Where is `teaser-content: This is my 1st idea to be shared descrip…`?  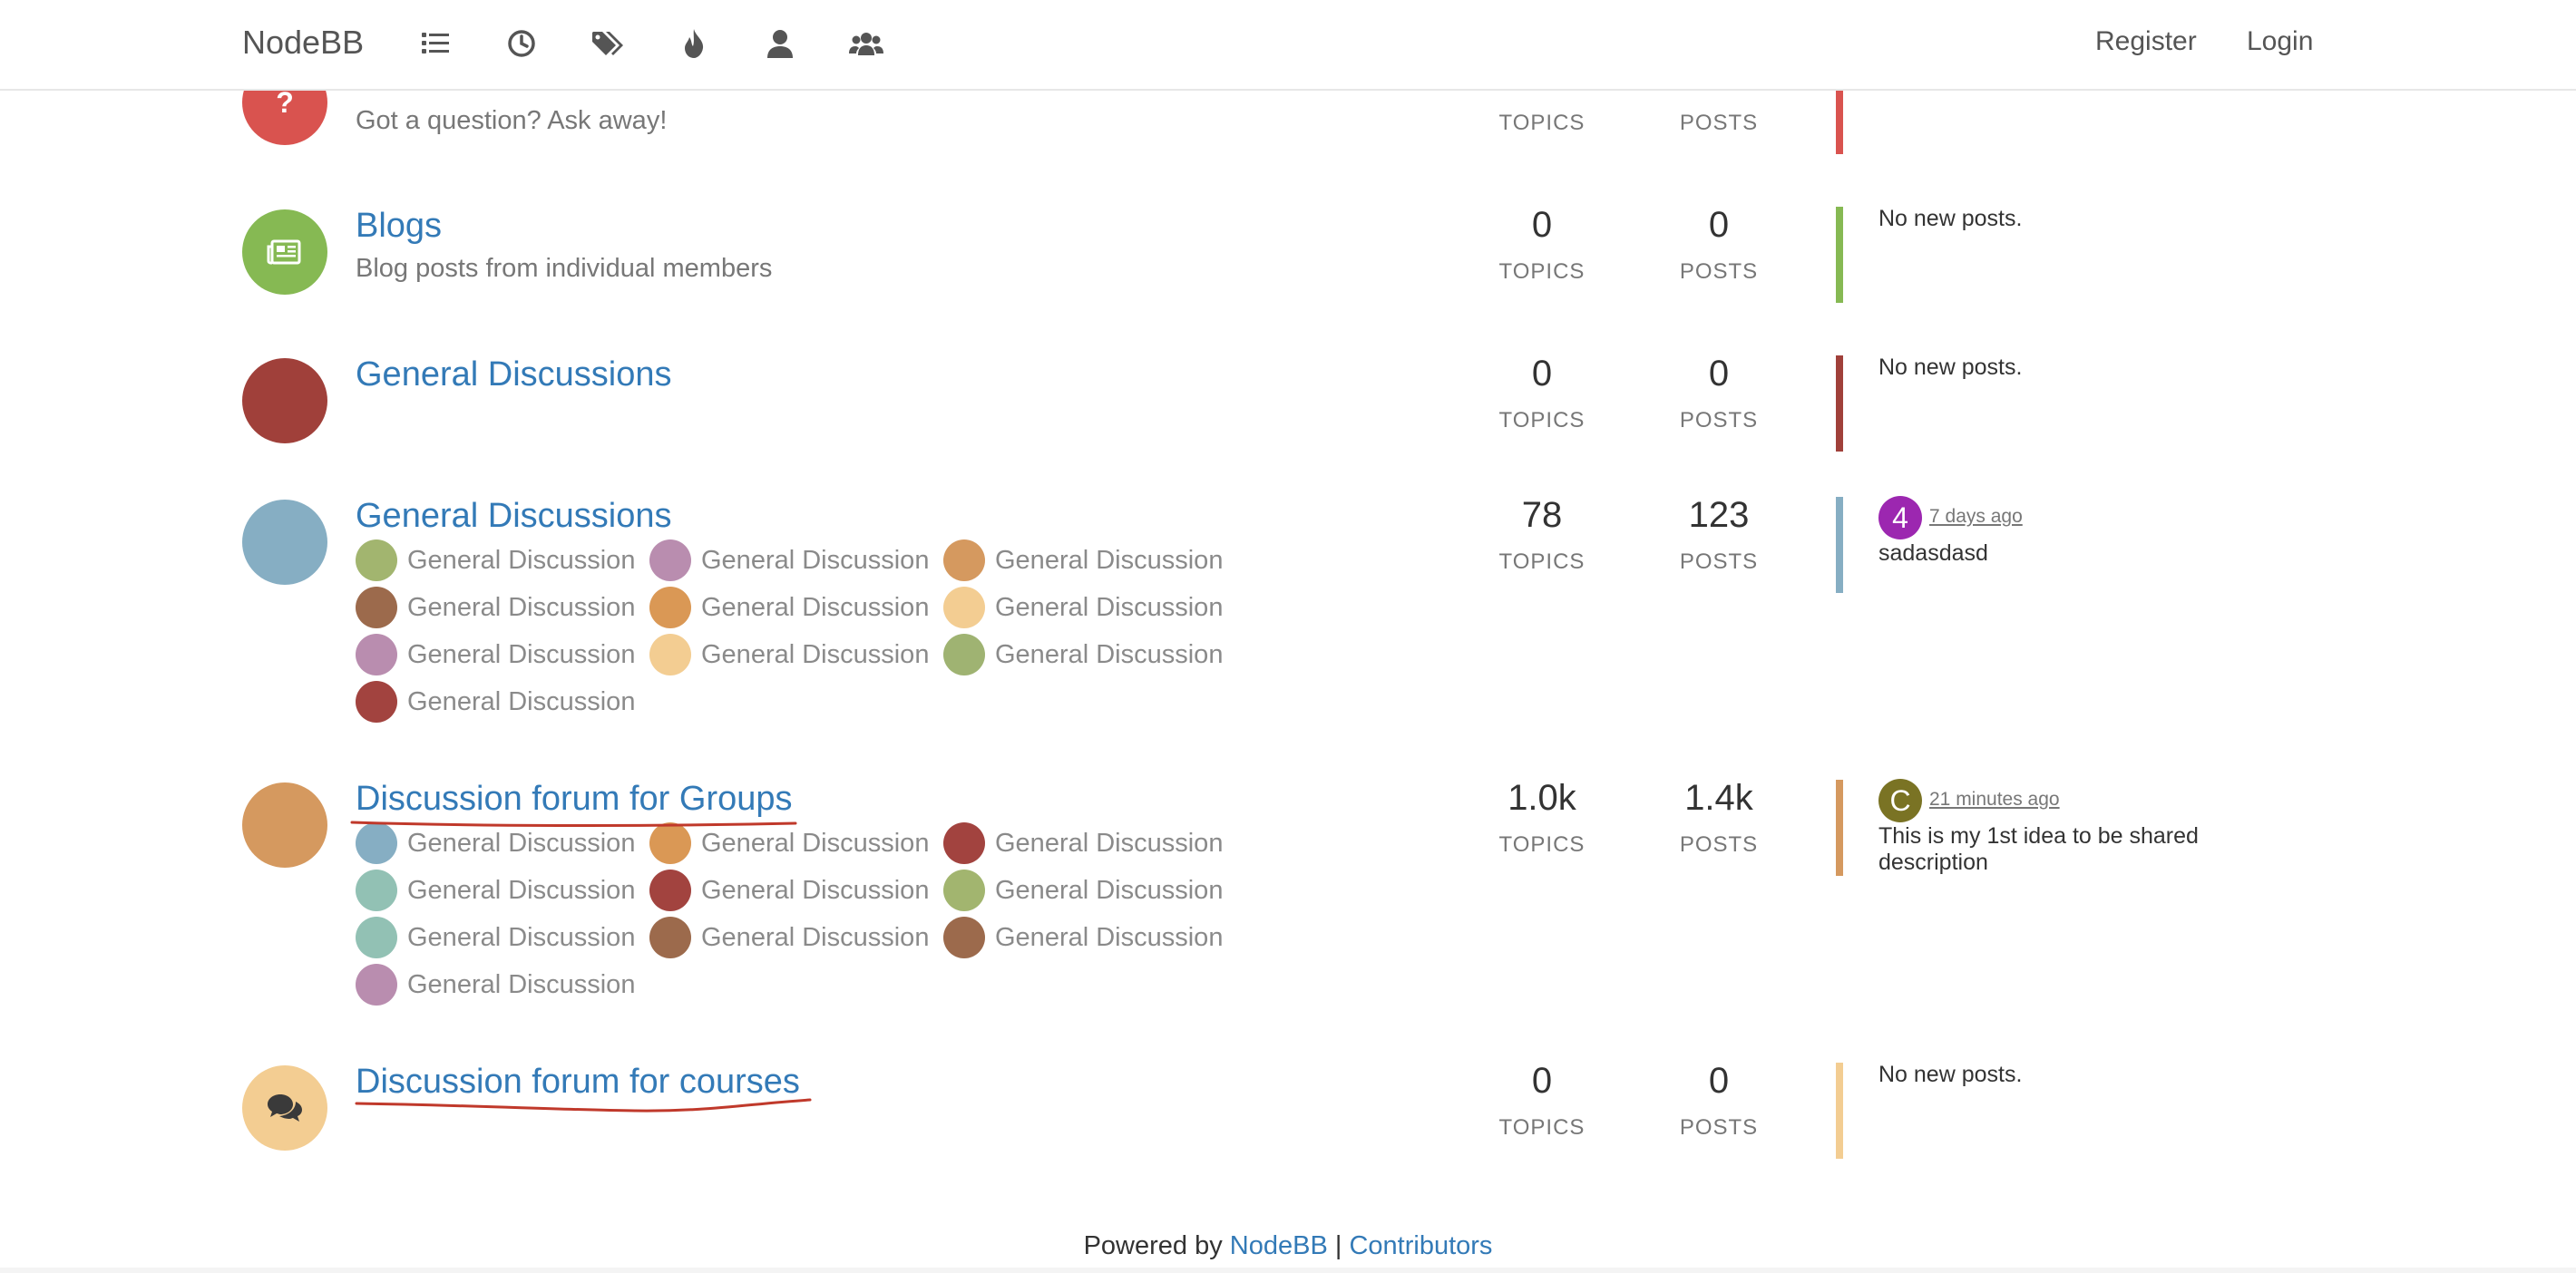 teaser-content: This is my 1st idea to be shared descrip… is located at coordinates (2068, 849).